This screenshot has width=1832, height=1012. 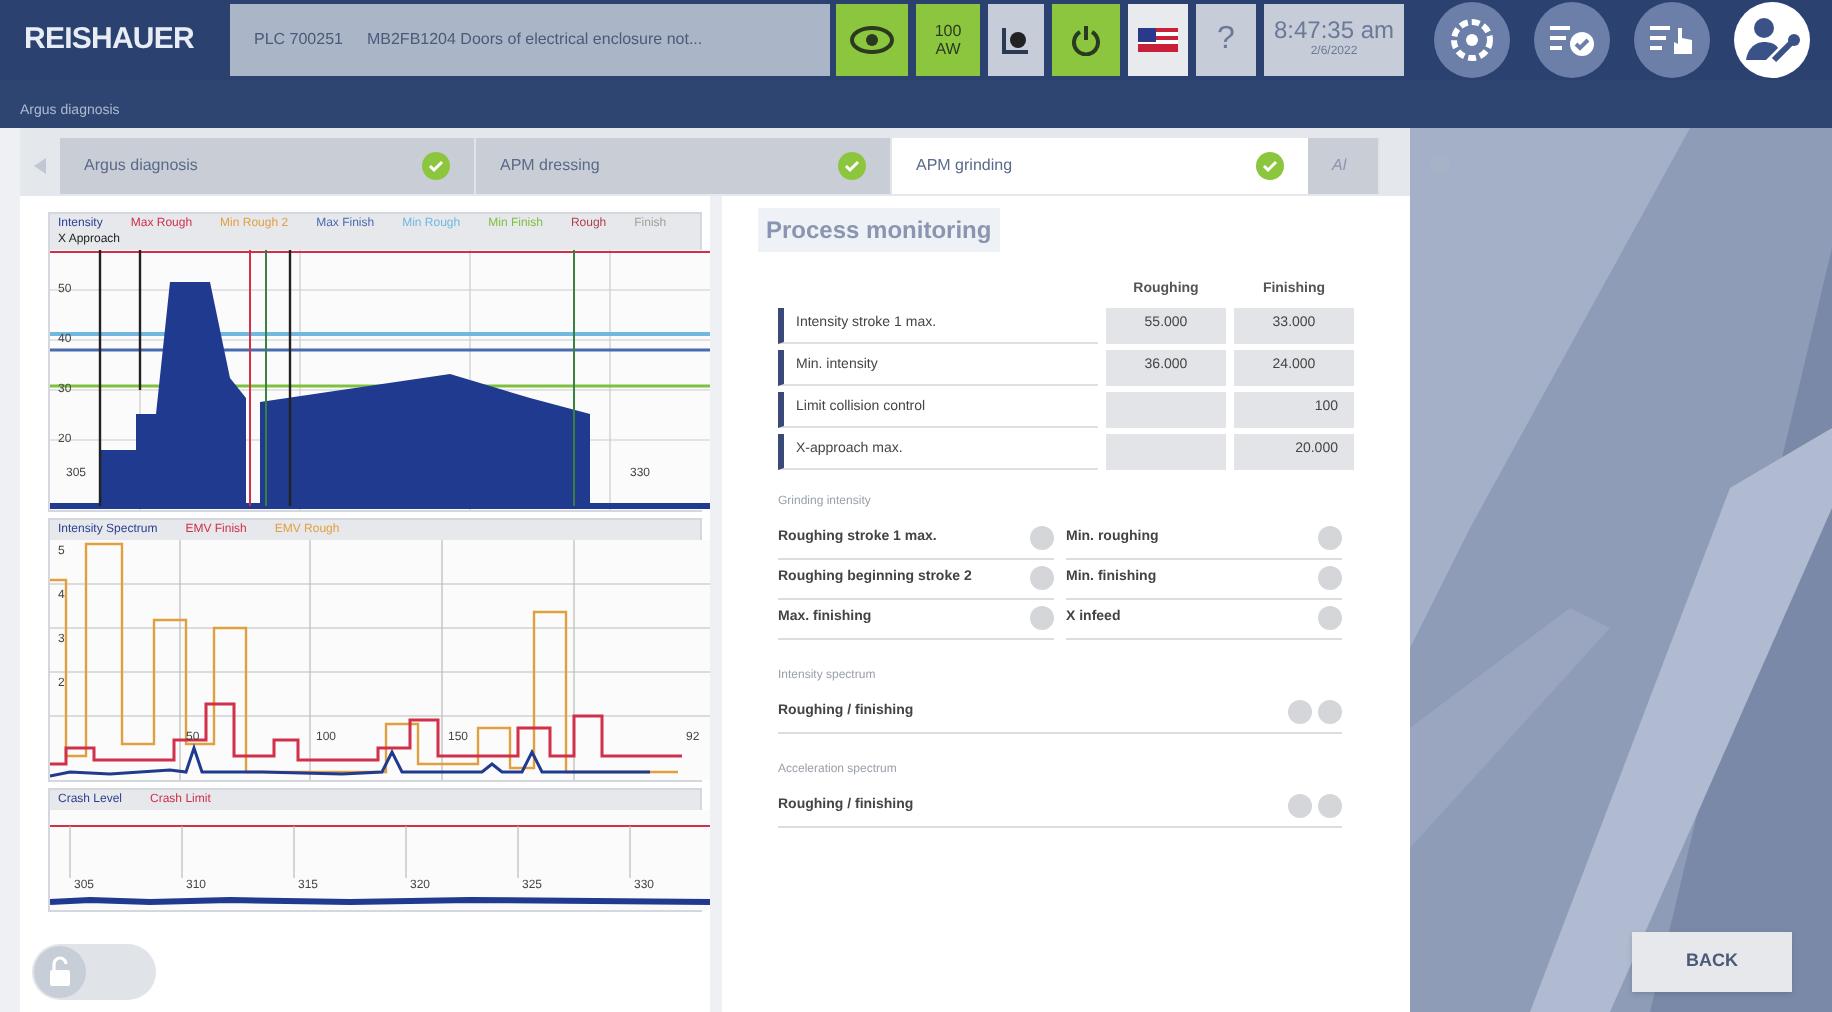 I want to click on clock-time: 8:47:35 am, so click(x=1334, y=31).